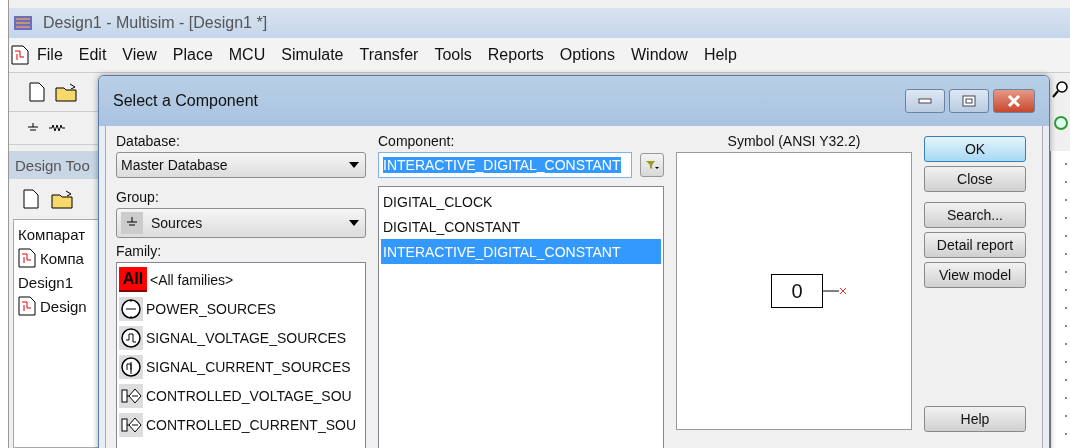  What do you see at coordinates (52, 165) in the screenshot?
I see `panel-title: Design Too` at bounding box center [52, 165].